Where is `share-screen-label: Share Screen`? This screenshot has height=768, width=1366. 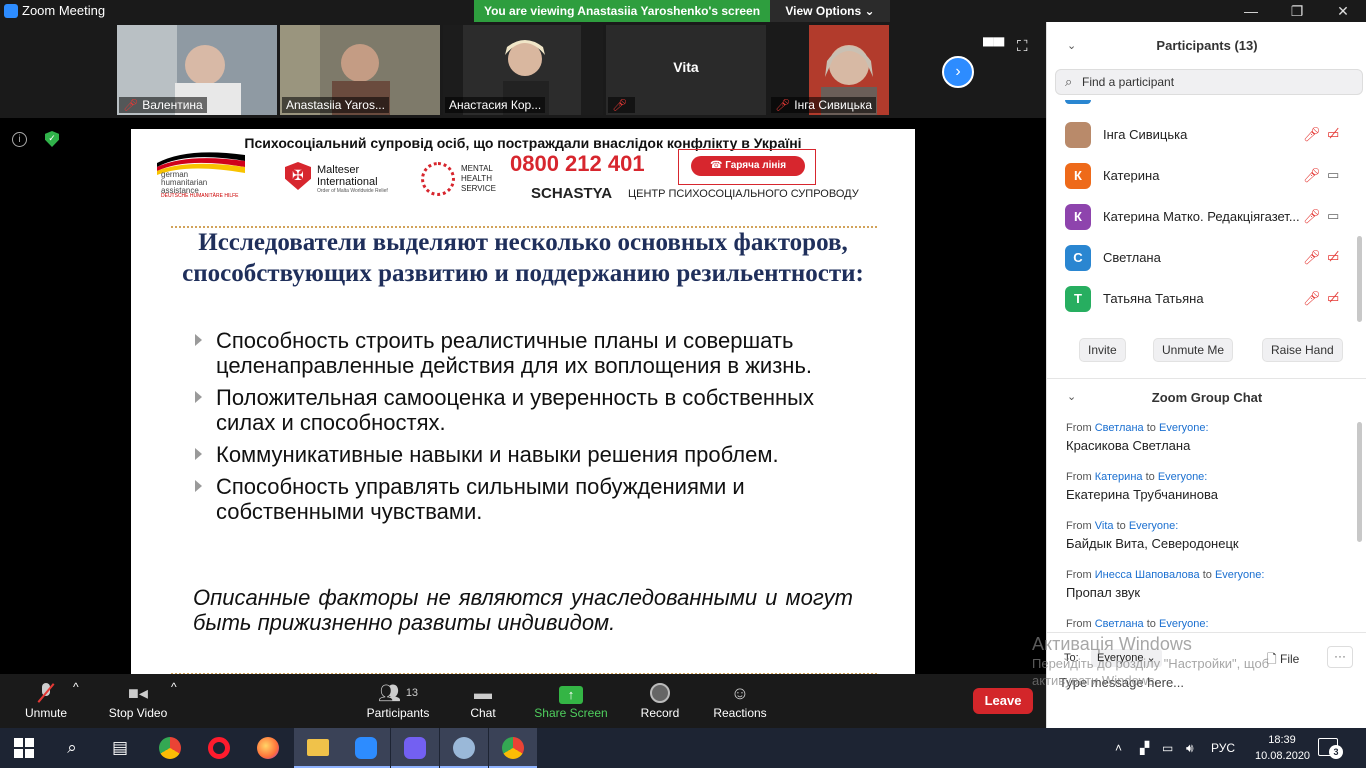
share-screen-label: Share Screen is located at coordinates (571, 713).